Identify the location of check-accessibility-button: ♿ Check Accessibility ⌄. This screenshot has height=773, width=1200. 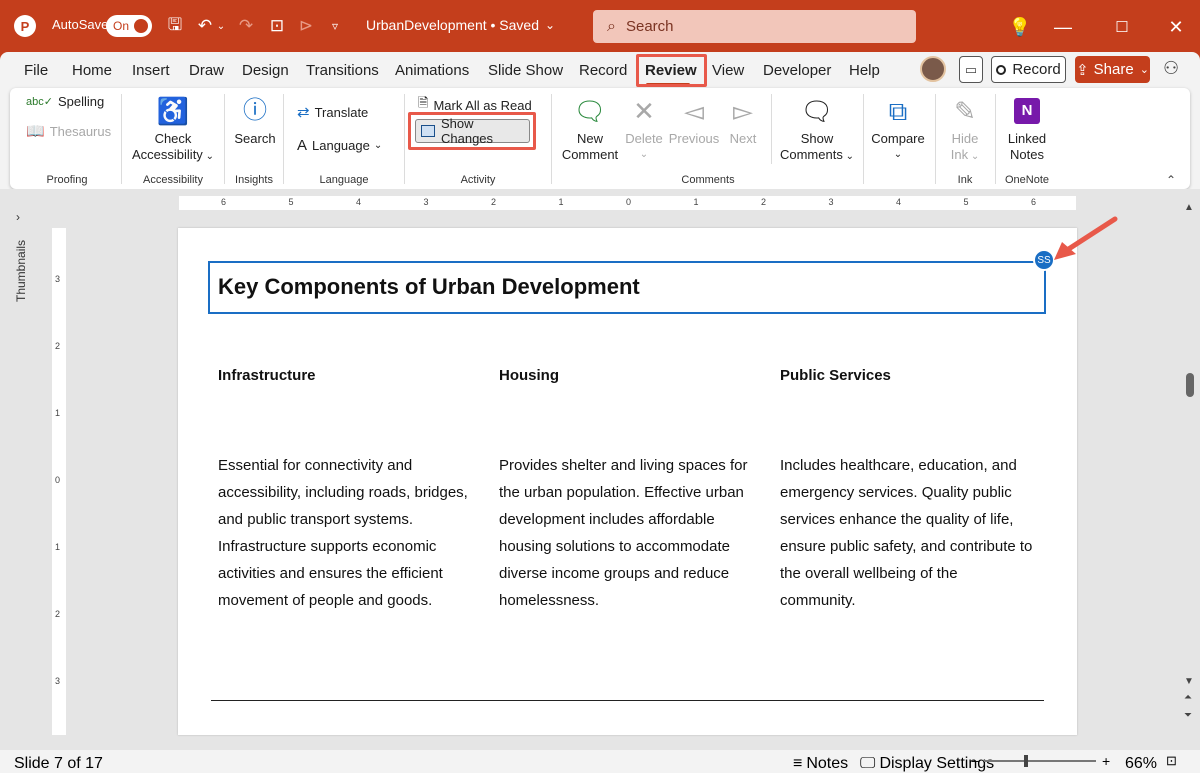
(173, 129).